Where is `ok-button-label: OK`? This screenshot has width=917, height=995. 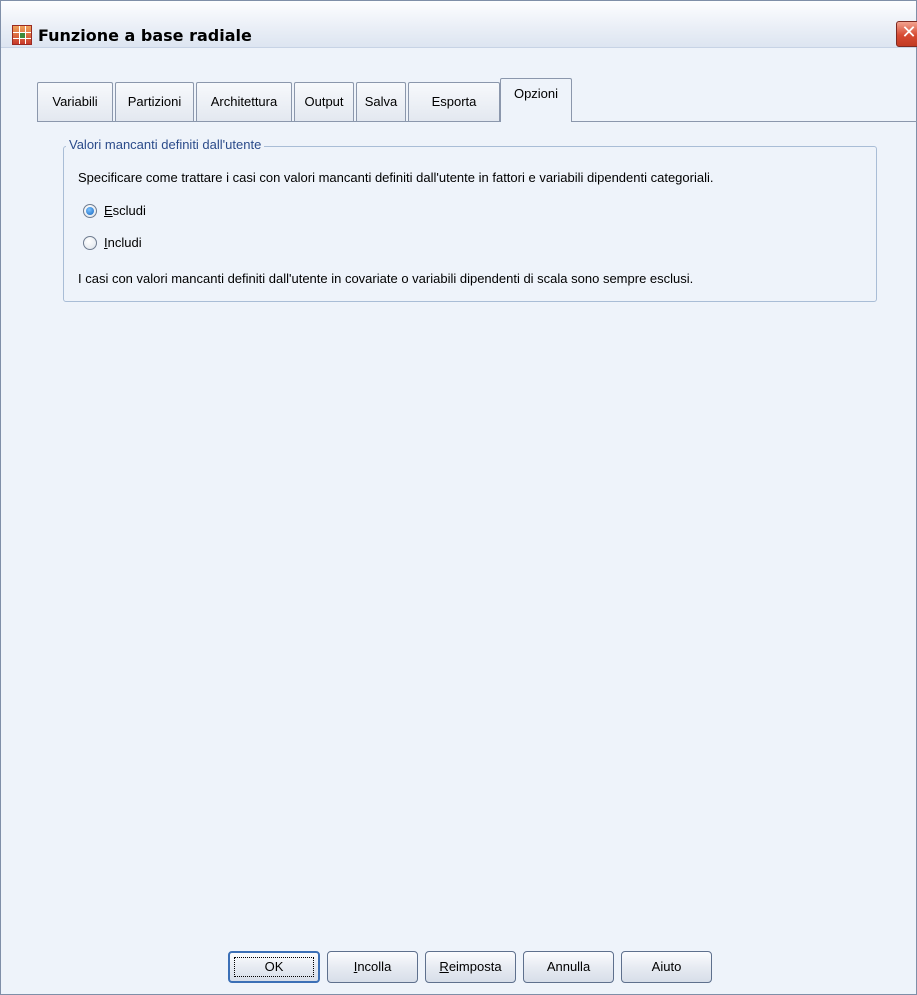 ok-button-label: OK is located at coordinates (274, 966).